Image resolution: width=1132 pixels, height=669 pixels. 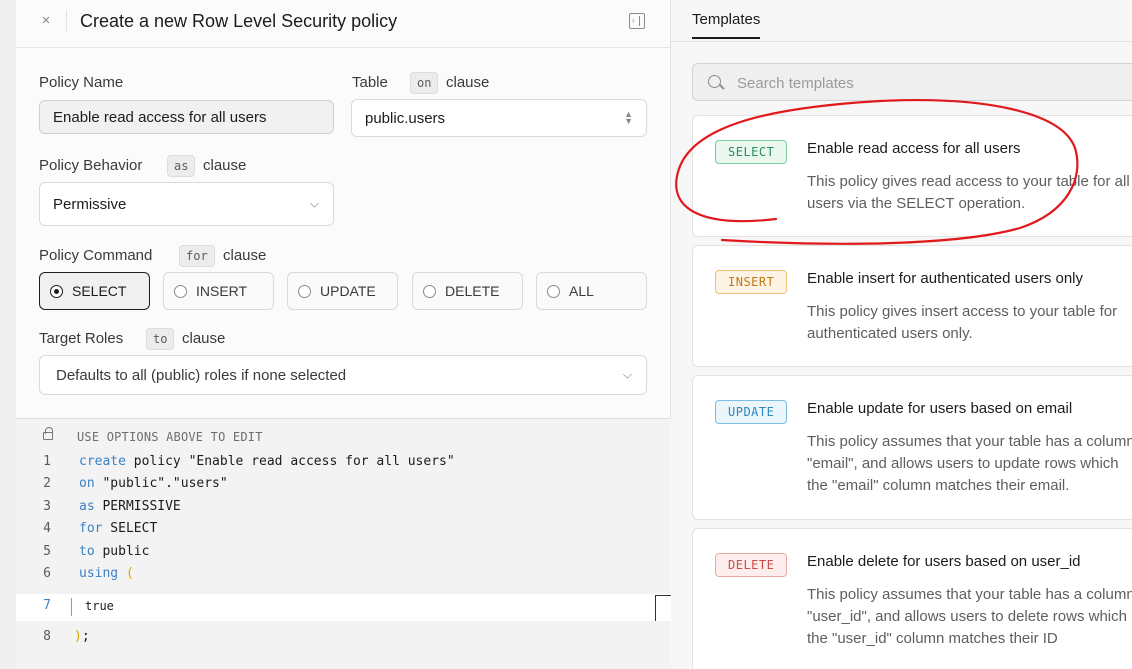 I want to click on command-option-update: UPDATE, so click(x=342, y=291).